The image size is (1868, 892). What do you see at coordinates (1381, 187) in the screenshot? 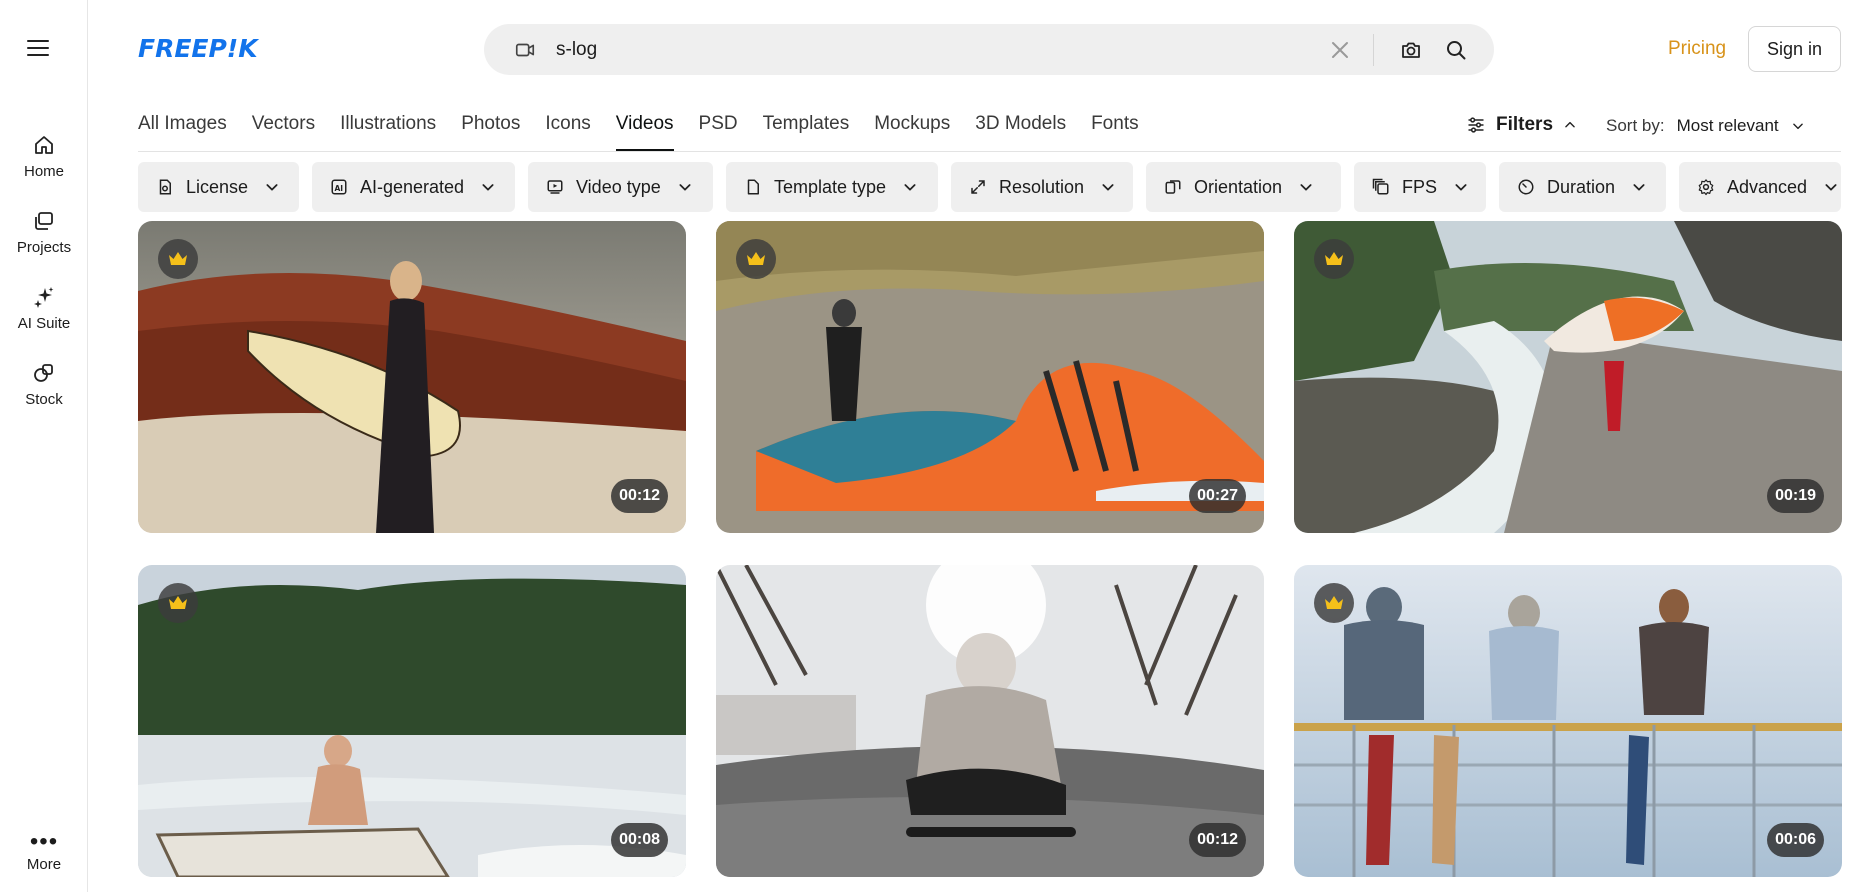
I see `fps-icon` at bounding box center [1381, 187].